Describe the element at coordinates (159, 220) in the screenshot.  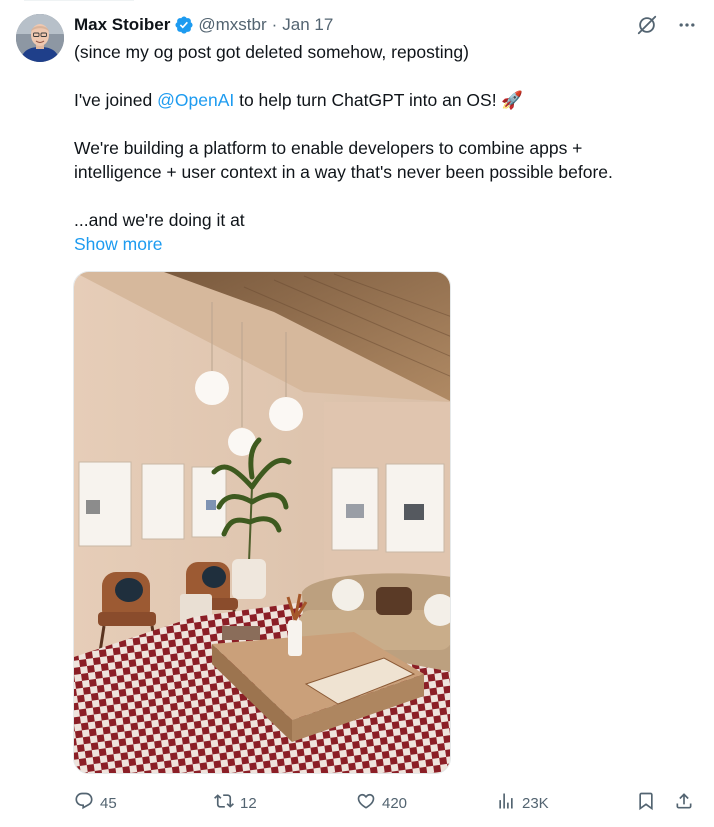
I see `tweet-paragraph: ...and we're doing it at` at that location.